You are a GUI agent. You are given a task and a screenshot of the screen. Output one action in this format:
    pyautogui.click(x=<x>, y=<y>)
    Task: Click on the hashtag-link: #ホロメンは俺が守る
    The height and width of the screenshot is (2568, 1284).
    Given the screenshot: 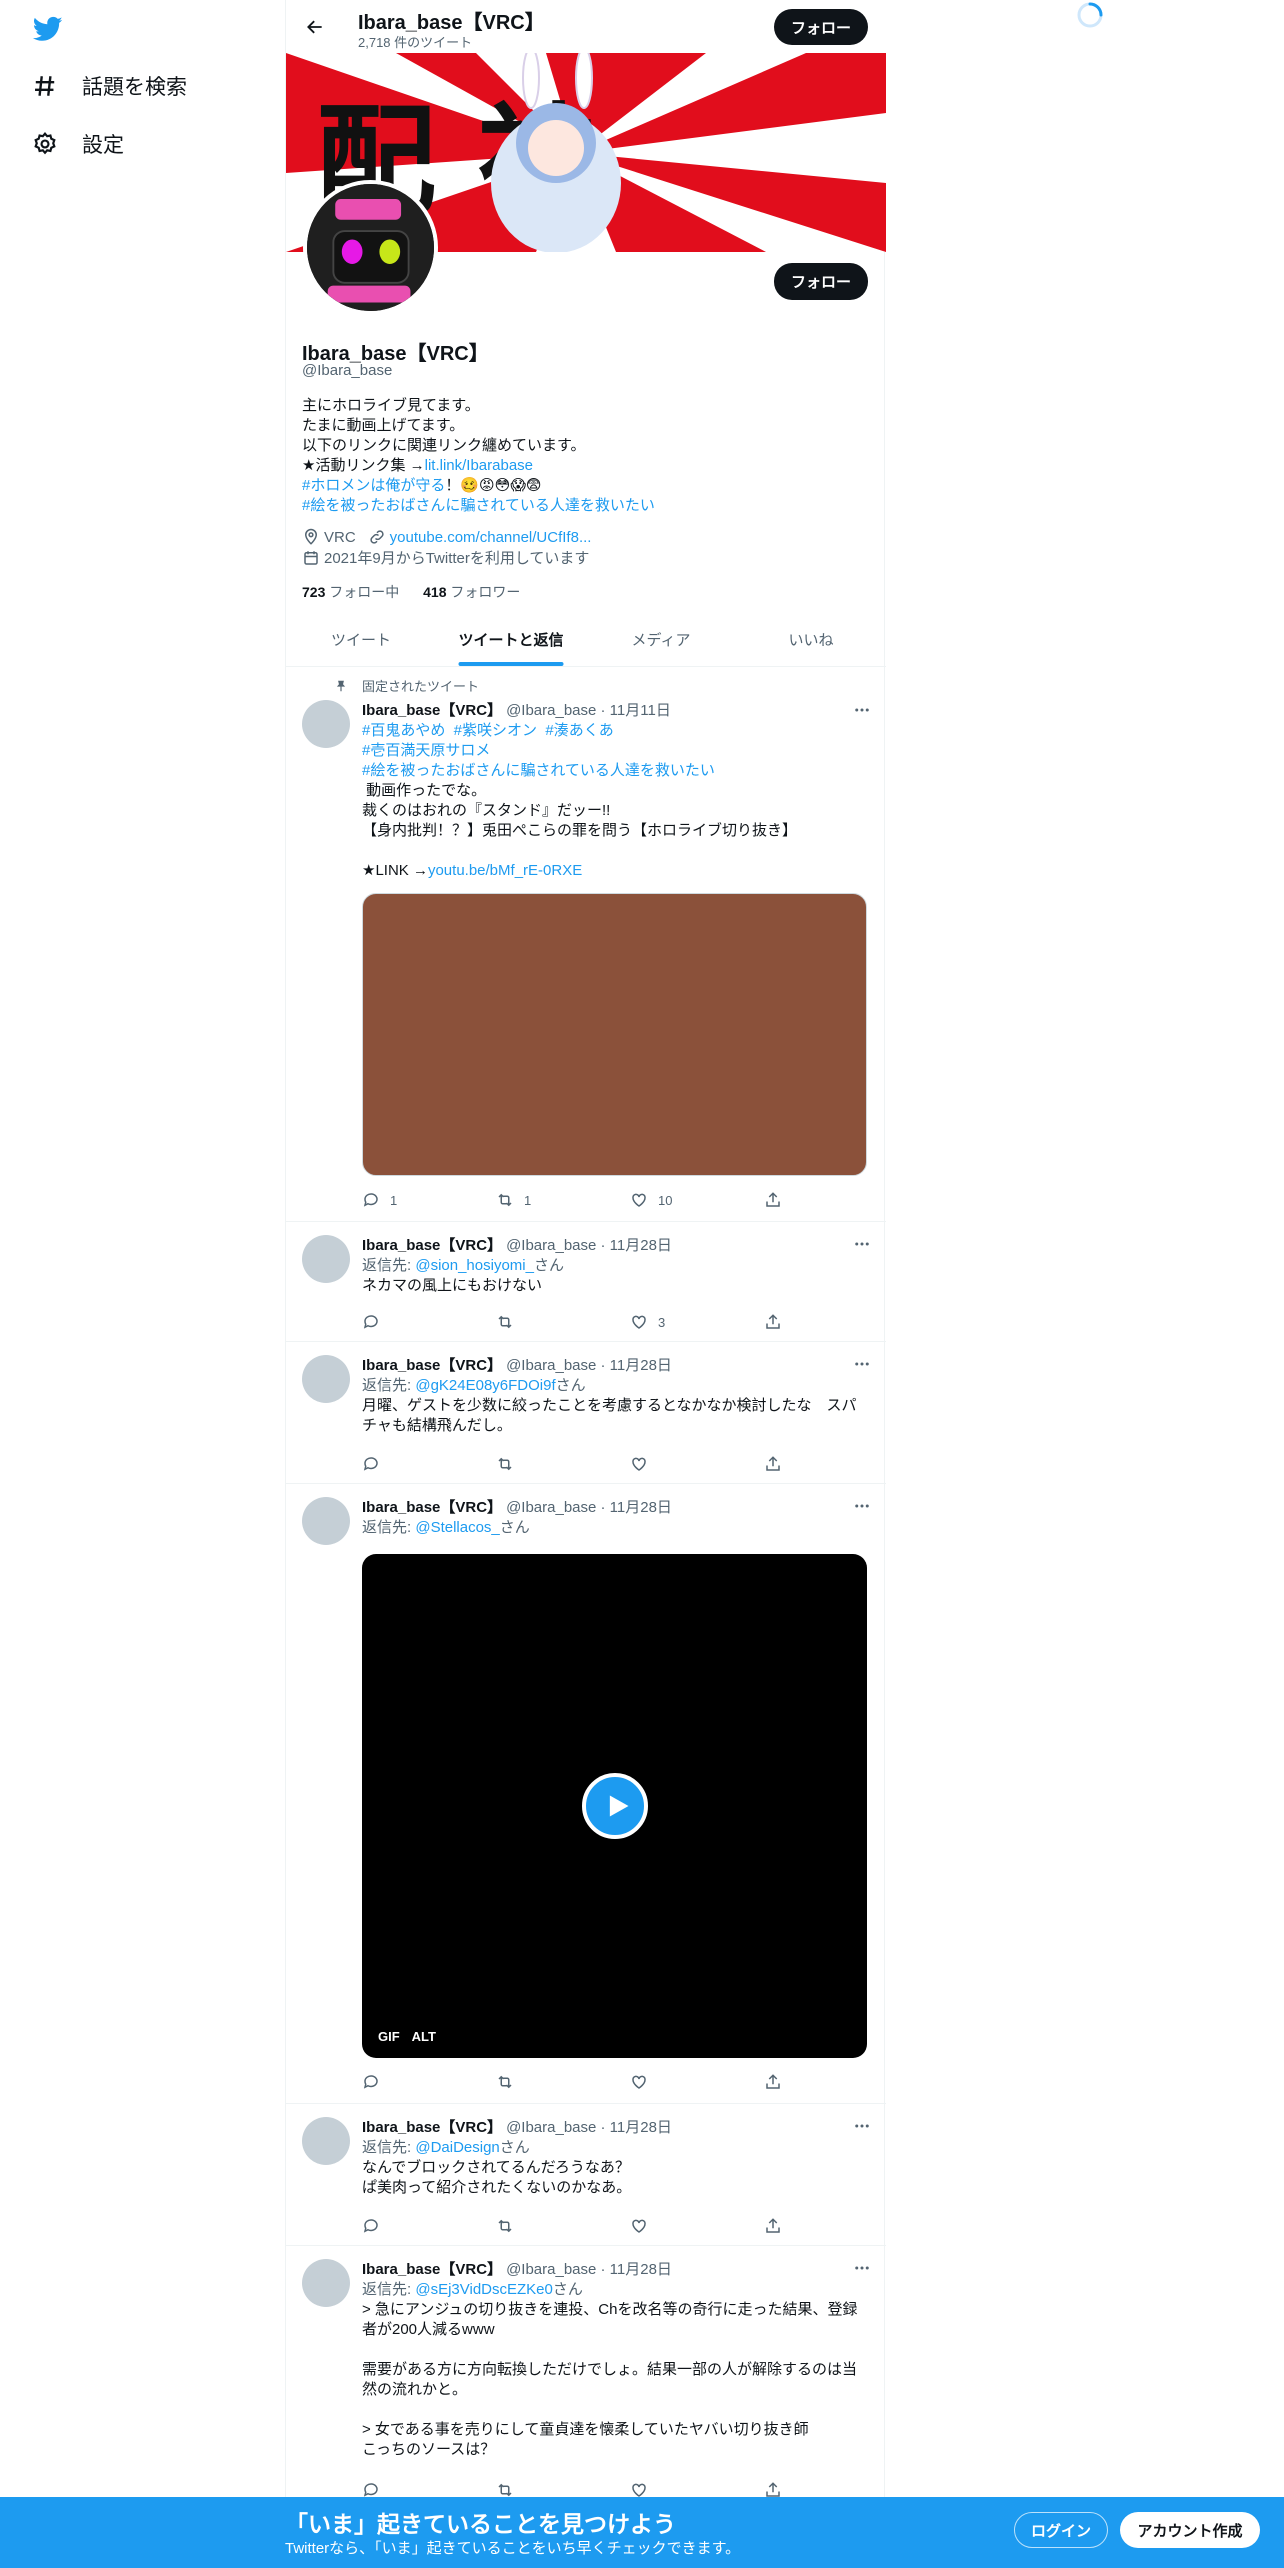 What is the action you would take?
    pyautogui.click(x=373, y=485)
    